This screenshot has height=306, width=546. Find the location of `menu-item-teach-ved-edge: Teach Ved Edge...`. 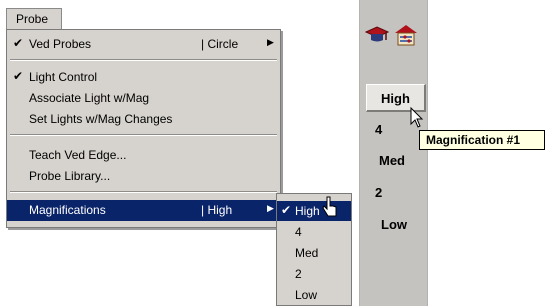

menu-item-teach-ved-edge: Teach Ved Edge... is located at coordinates (143, 155).